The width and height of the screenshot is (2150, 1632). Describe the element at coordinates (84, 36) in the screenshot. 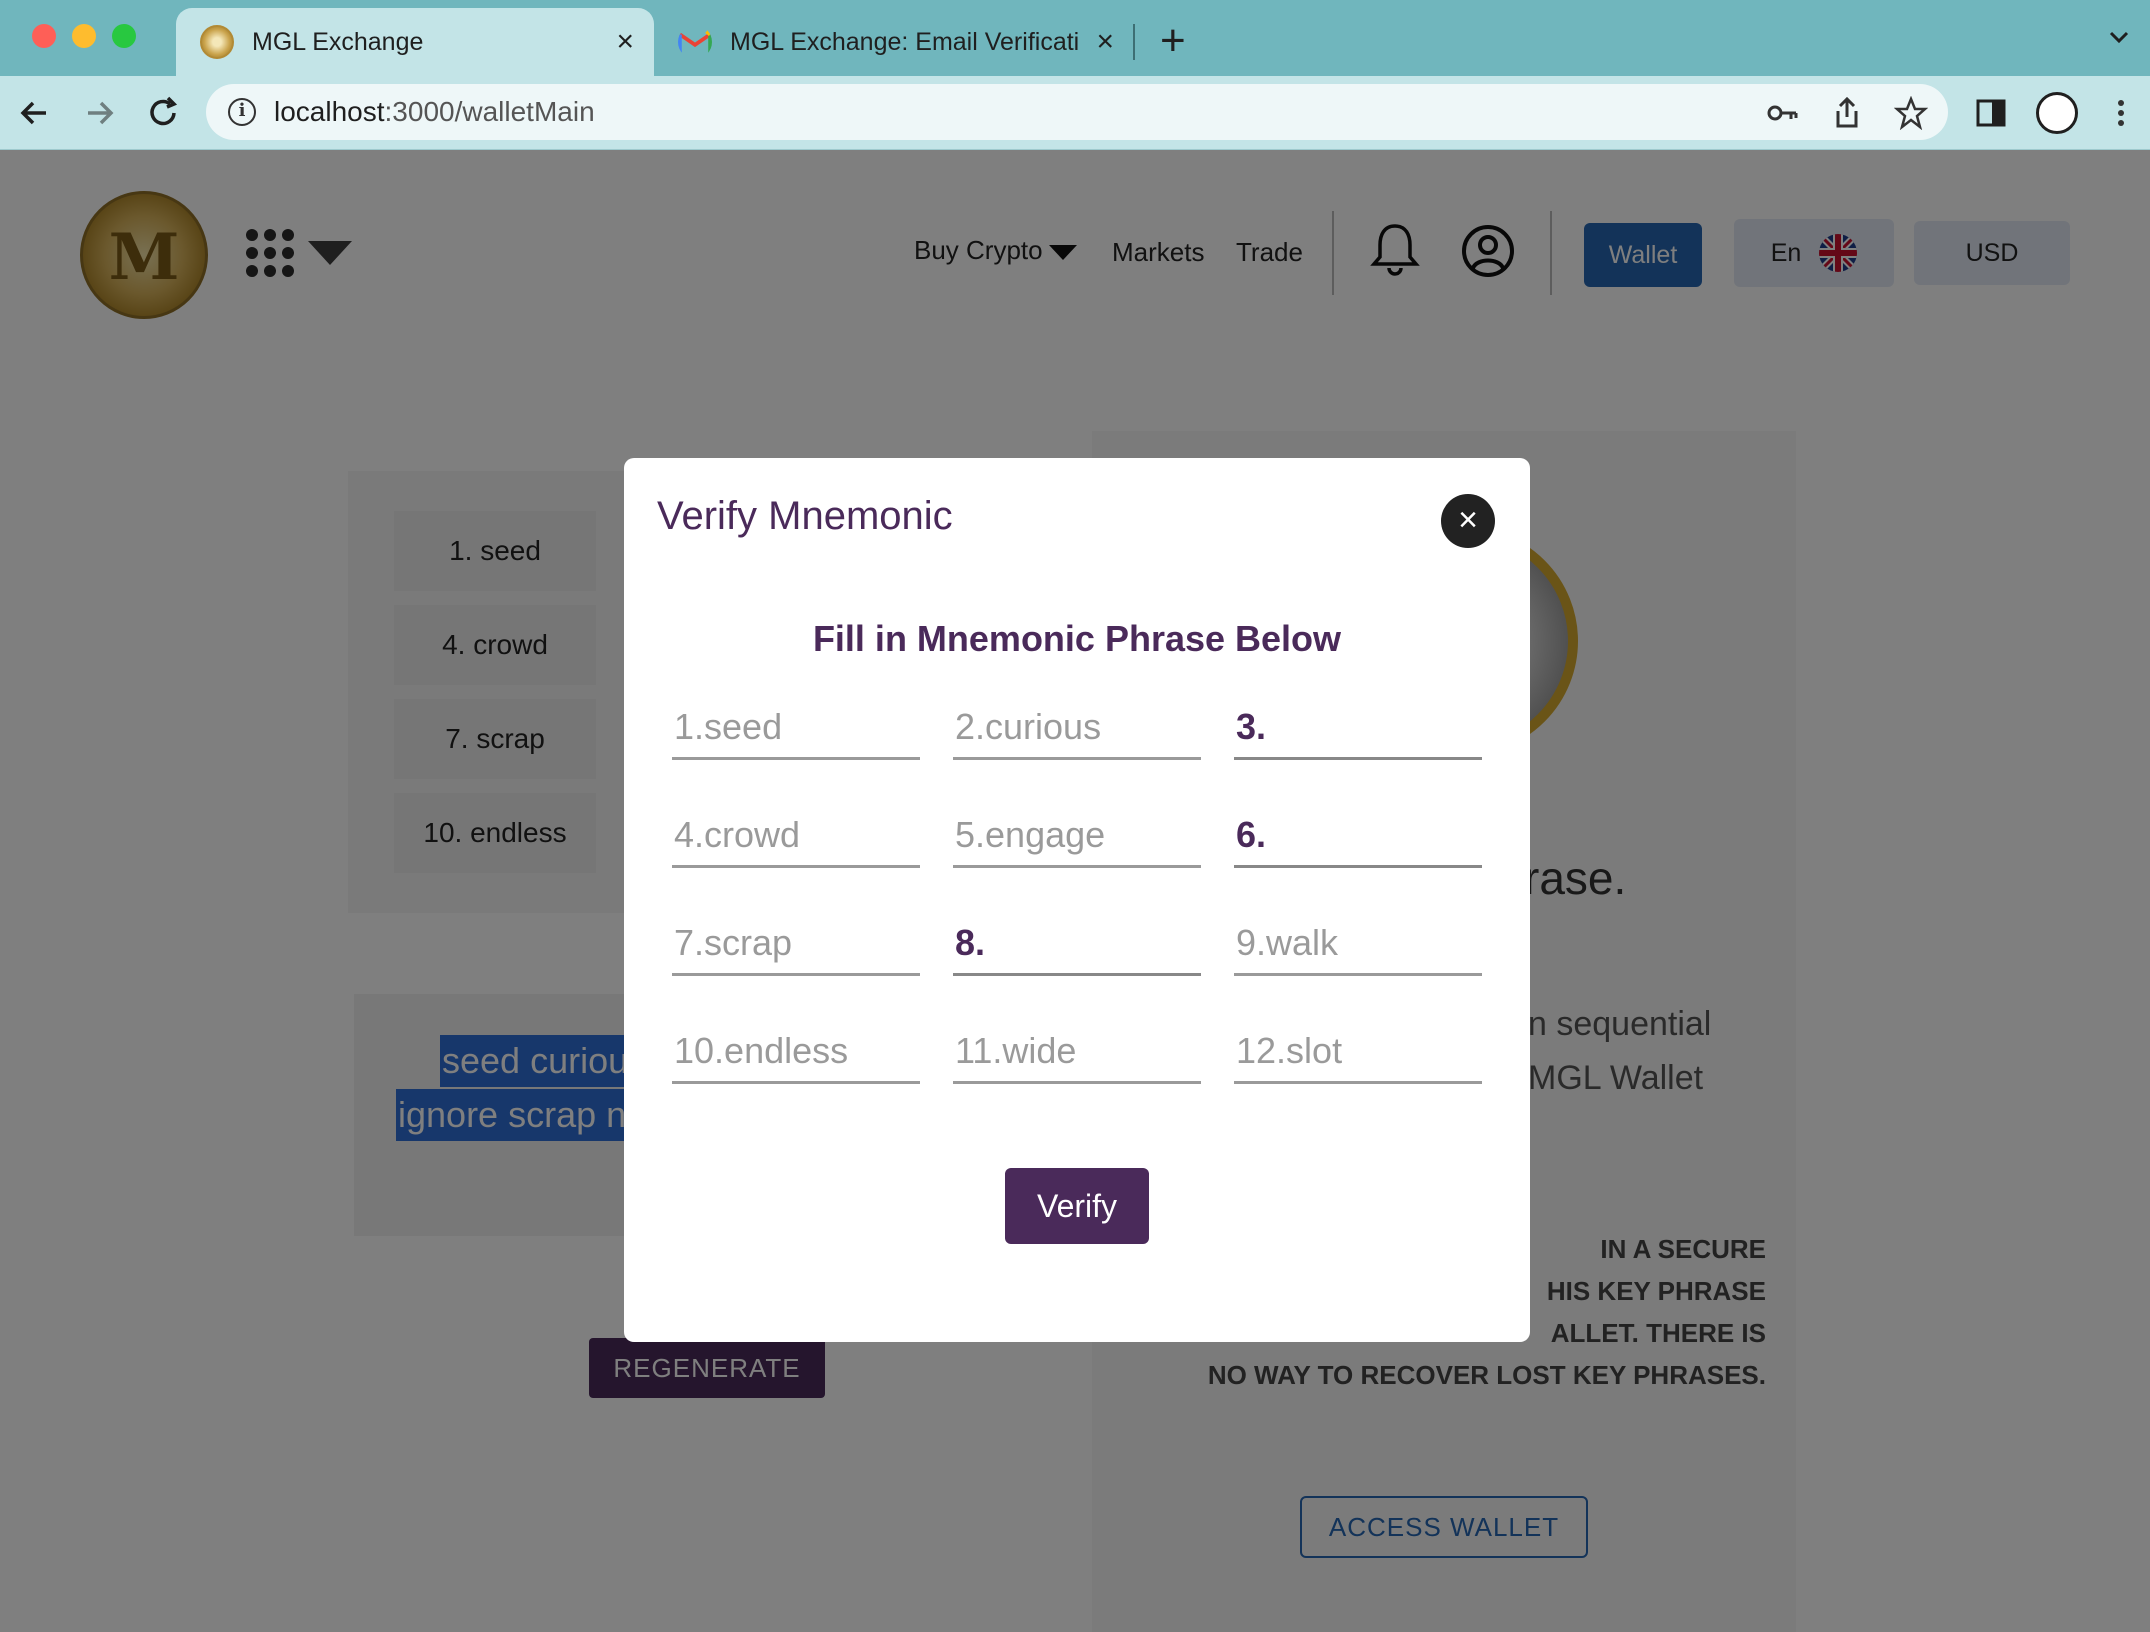

I see `window-minimize-button` at that location.